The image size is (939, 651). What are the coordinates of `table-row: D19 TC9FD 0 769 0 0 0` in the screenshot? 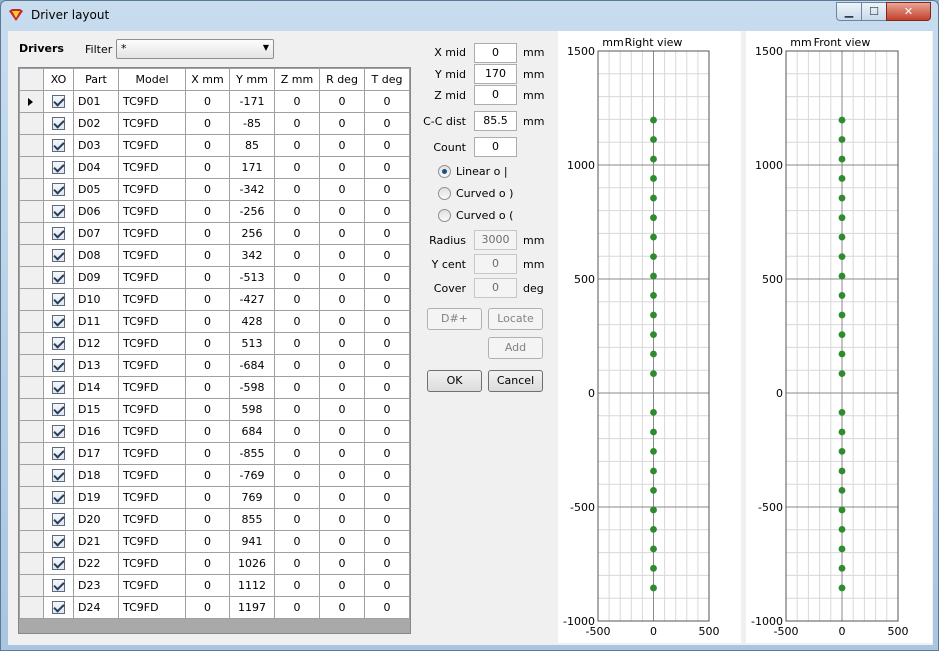 It's located at (214, 497).